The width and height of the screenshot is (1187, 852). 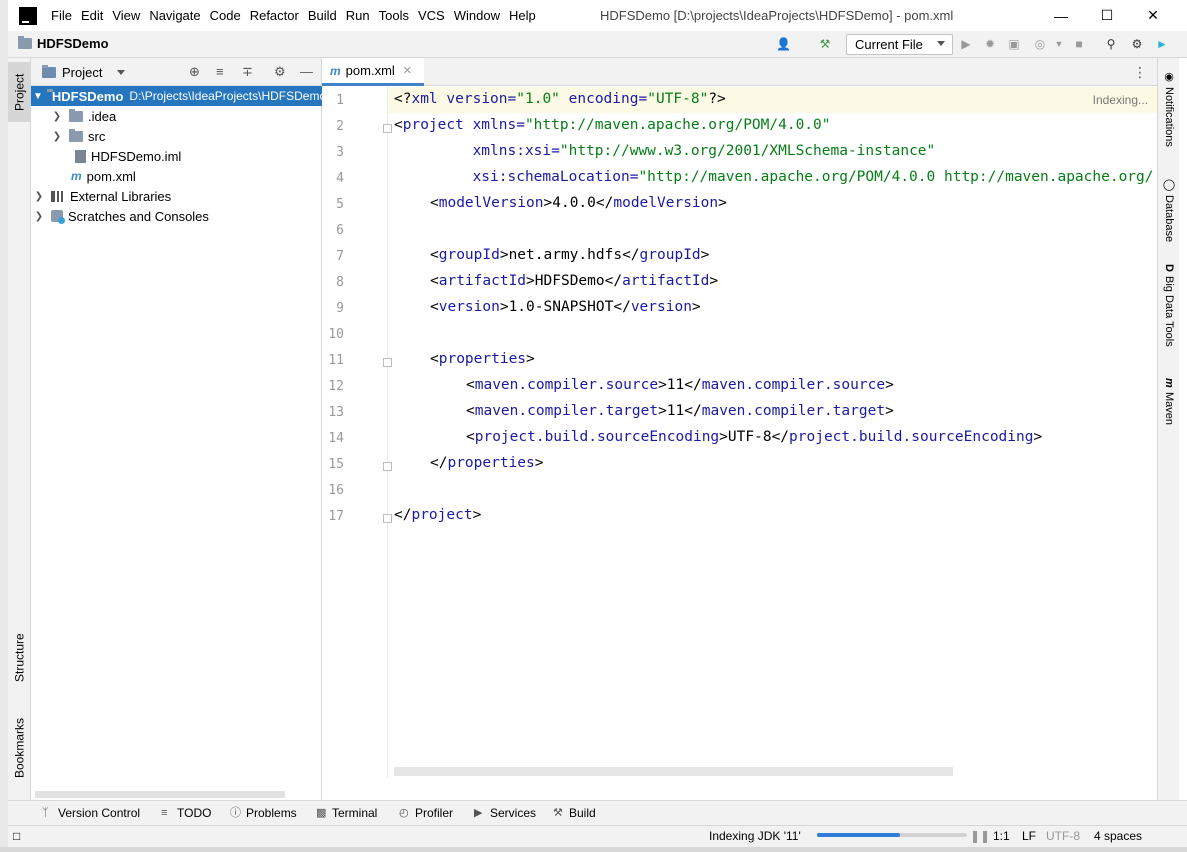 What do you see at coordinates (1169, 314) in the screenshot?
I see `bigdata-tool-tab: D Big Data Tools` at bounding box center [1169, 314].